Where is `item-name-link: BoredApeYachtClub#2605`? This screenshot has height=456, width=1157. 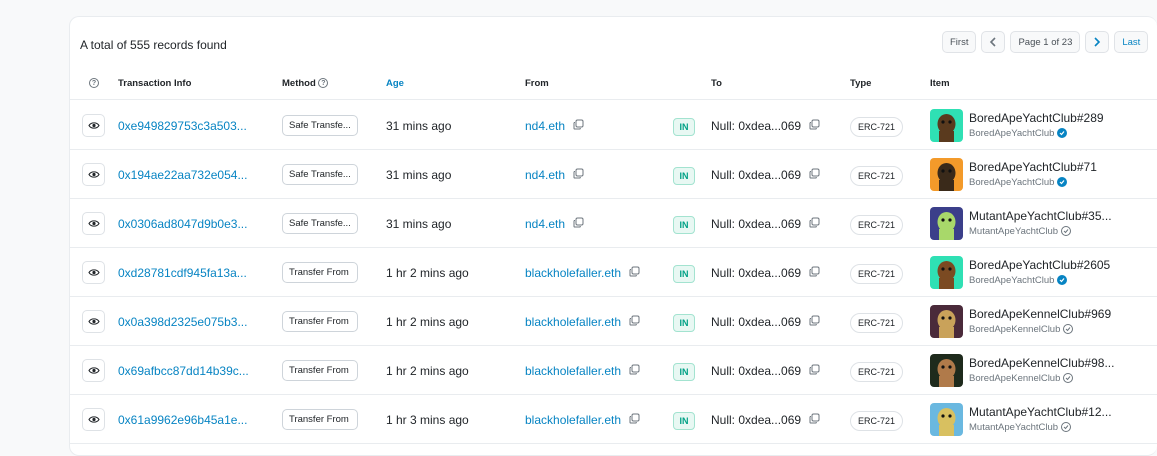
item-name-link: BoredApeYachtClub#2605 is located at coordinates (1039, 265).